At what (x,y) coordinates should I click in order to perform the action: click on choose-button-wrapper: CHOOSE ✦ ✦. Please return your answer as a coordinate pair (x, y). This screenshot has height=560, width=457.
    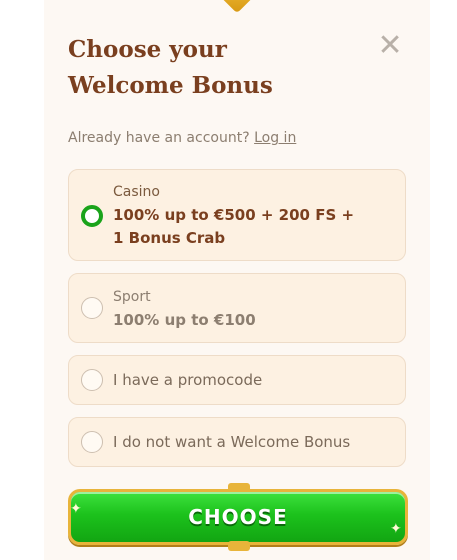
    Looking at the image, I should click on (238, 517).